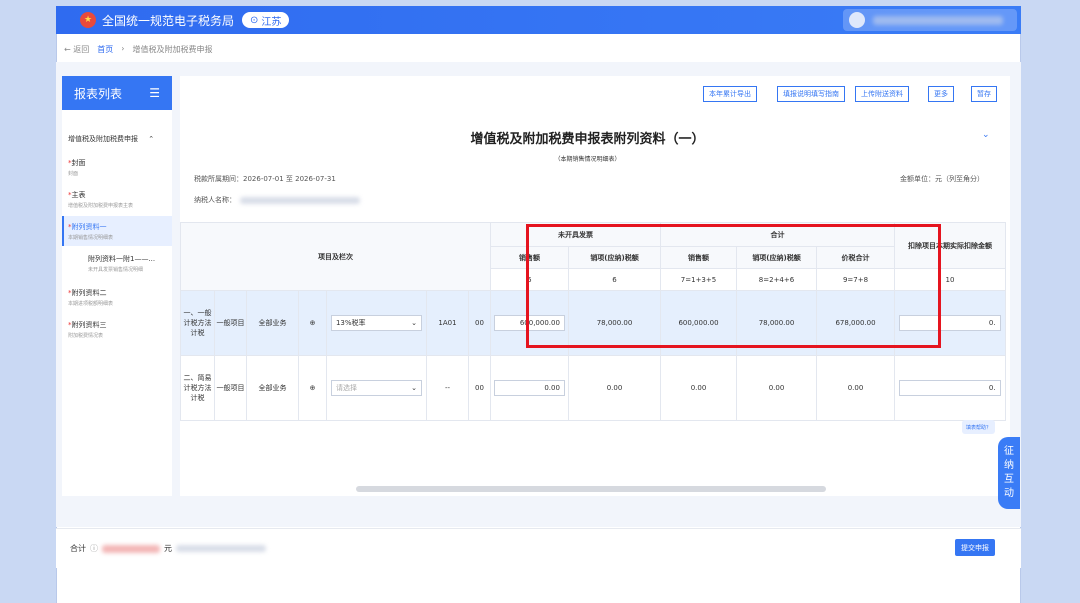 The width and height of the screenshot is (1080, 603). What do you see at coordinates (615, 279) in the screenshot?
I see `col-index: 6` at bounding box center [615, 279].